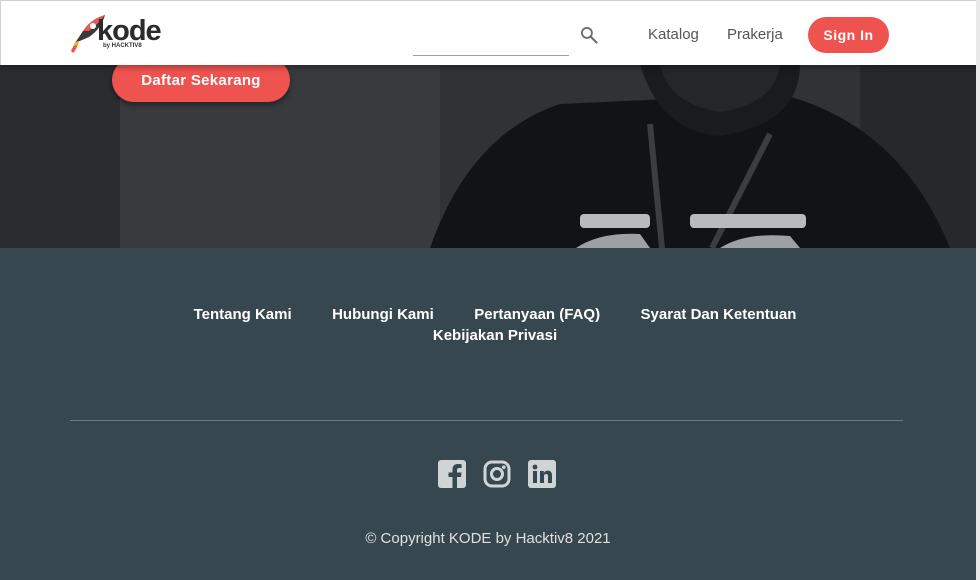 This screenshot has width=980, height=580. Describe the element at coordinates (542, 474) in the screenshot. I see `linkedin-icon` at that location.